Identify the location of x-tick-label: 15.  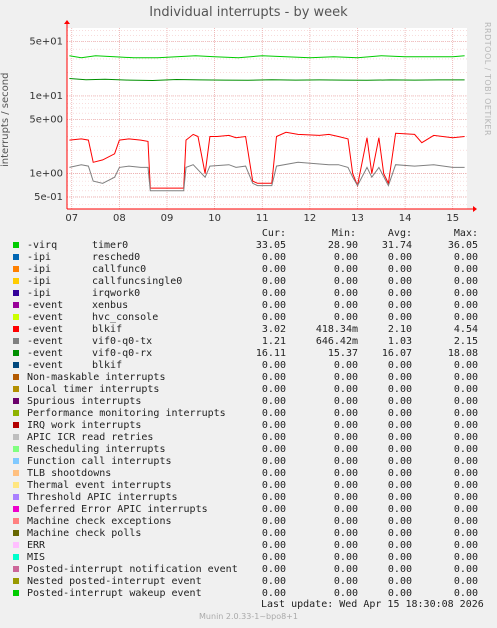
(452, 218).